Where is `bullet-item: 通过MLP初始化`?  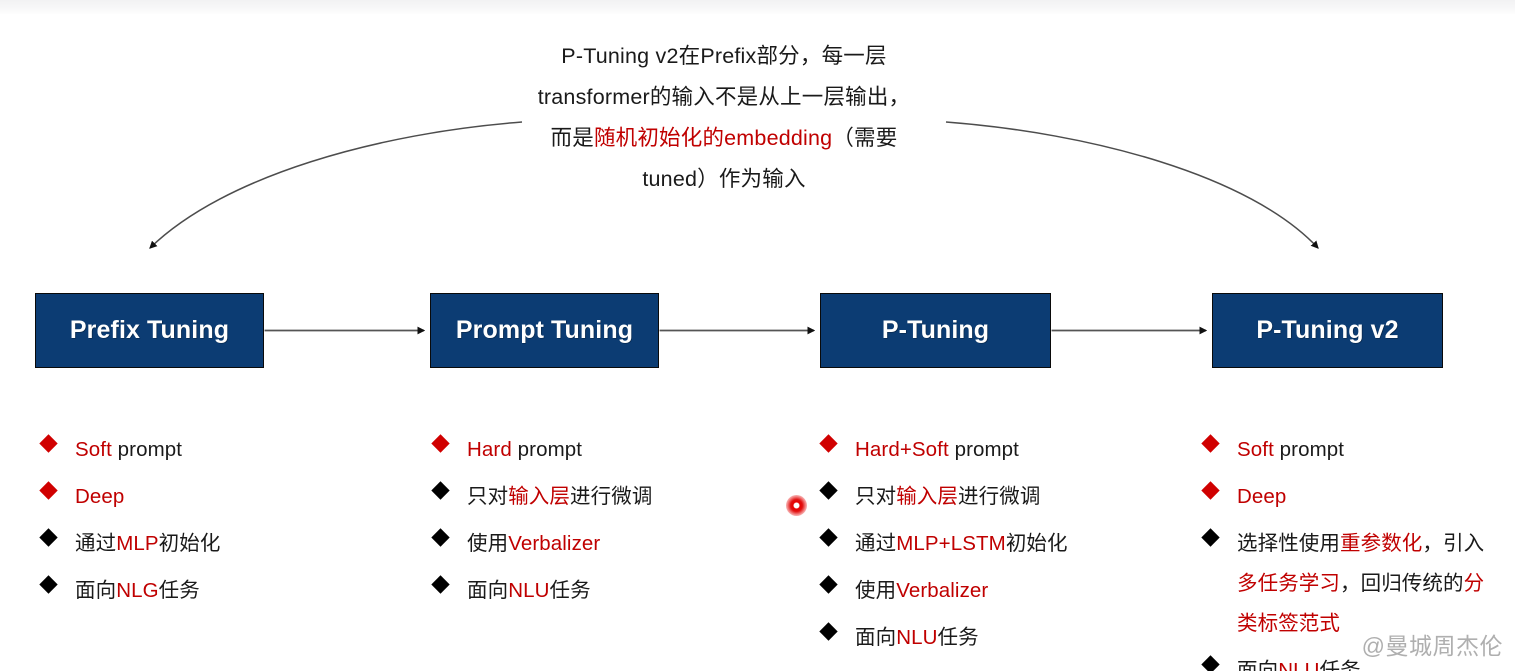 bullet-item: 通过MLP初始化 is located at coordinates (220, 544).